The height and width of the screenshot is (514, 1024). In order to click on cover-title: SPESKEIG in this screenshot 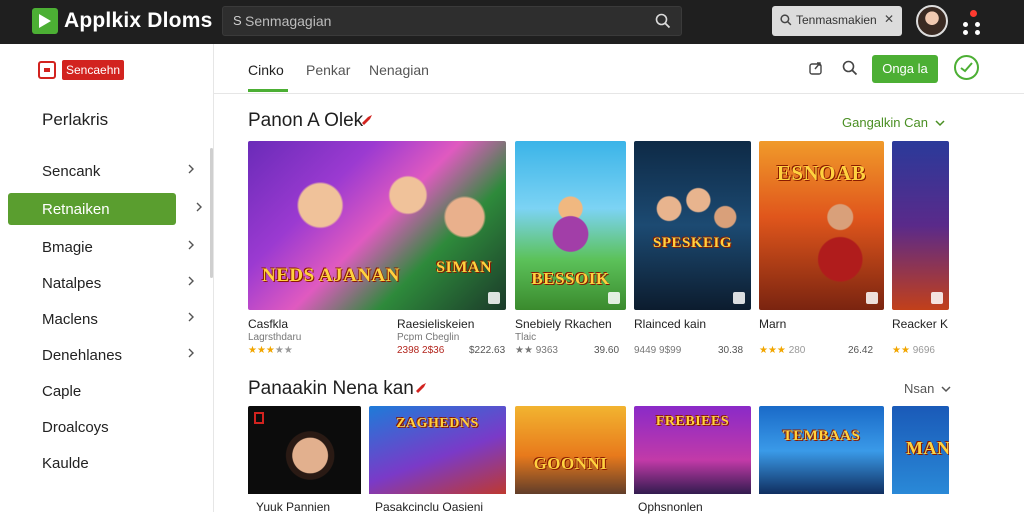, I will do `click(692, 243)`.